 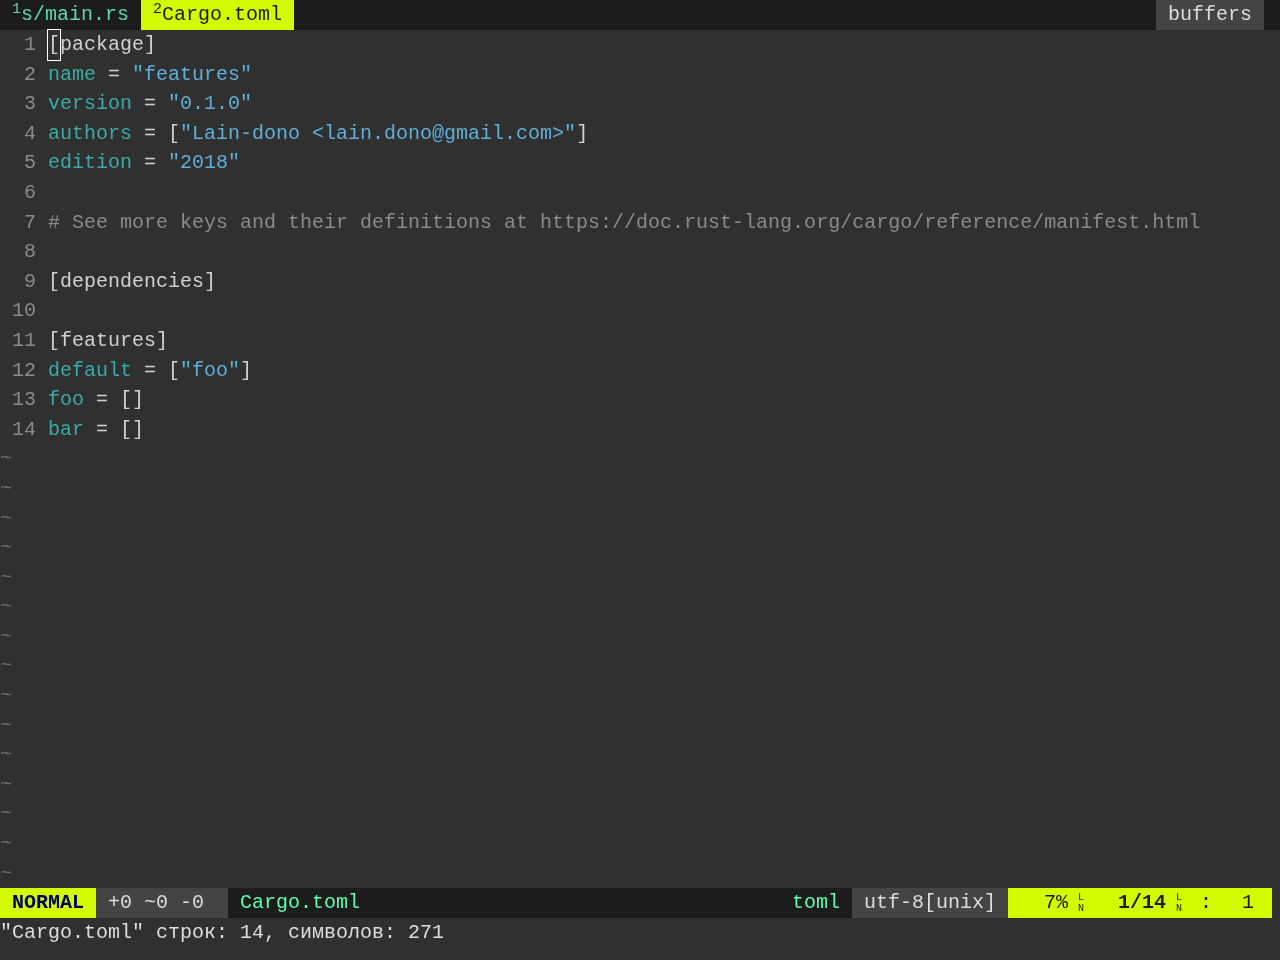 I want to click on key-text: name, so click(x=72, y=74).